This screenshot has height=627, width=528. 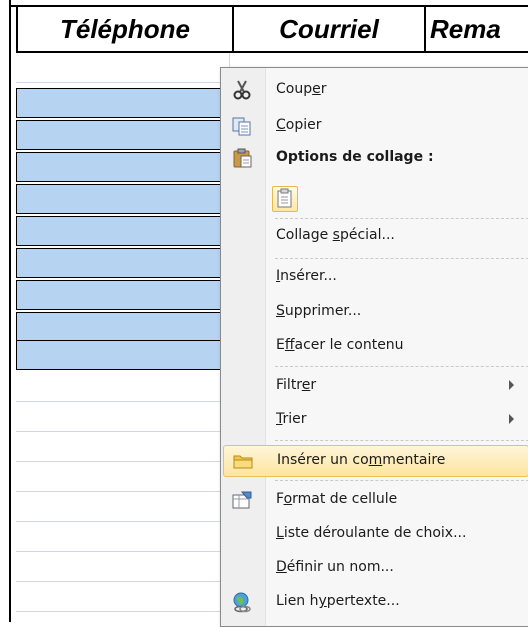 I want to click on menu-item-label: Insérer un commentaire, so click(x=361, y=460).